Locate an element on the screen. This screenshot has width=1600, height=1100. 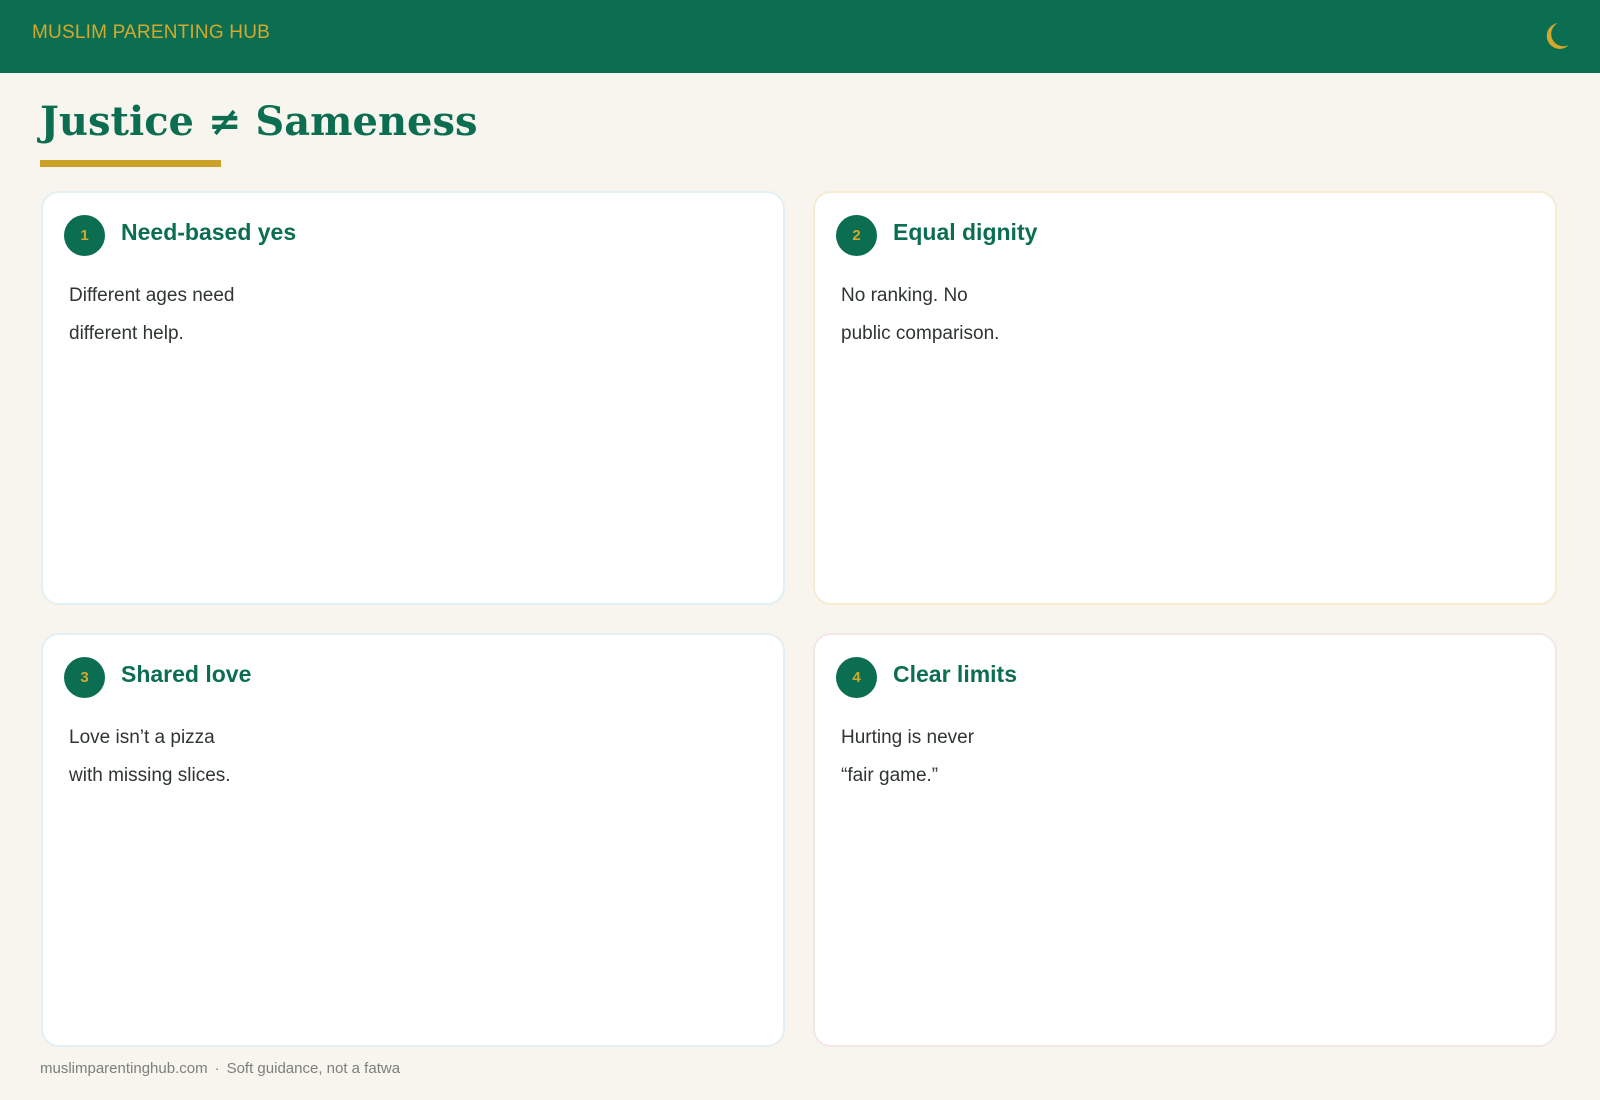
card-body-line: Hurting is never is located at coordinates (908, 737).